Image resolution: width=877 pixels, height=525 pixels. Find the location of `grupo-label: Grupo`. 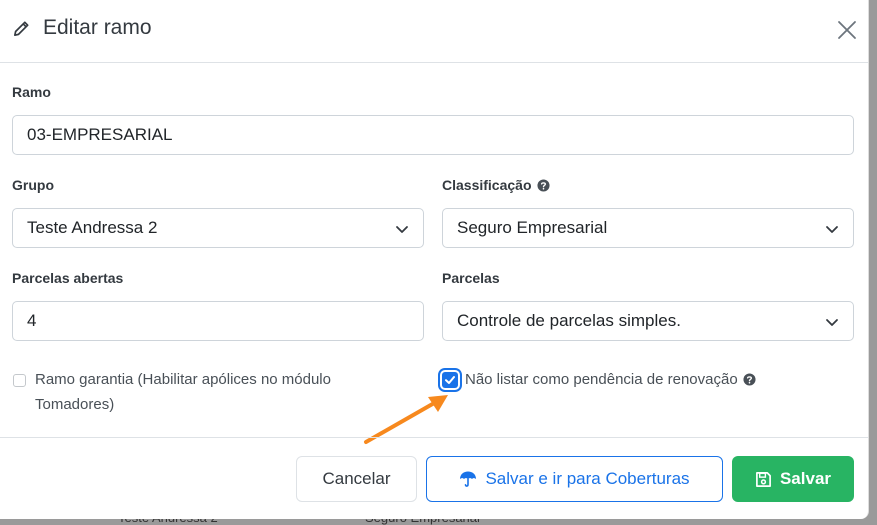

grupo-label: Grupo is located at coordinates (33, 185).